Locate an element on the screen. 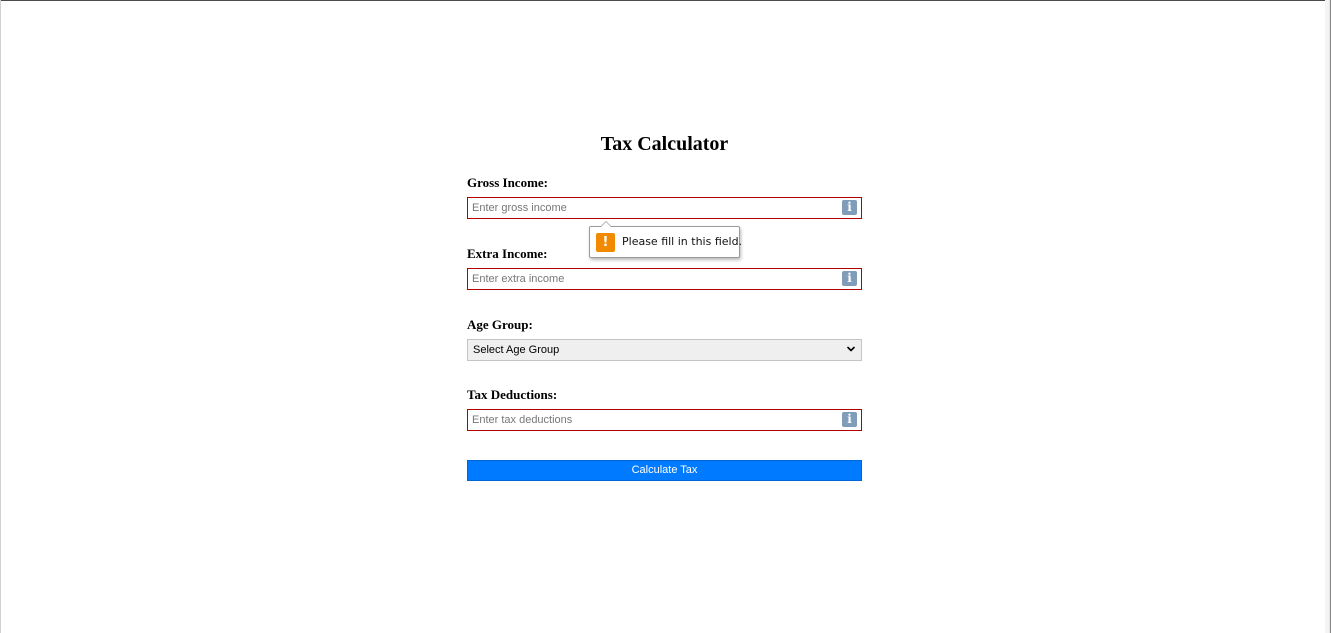  gross-income-input is located at coordinates (655, 208).